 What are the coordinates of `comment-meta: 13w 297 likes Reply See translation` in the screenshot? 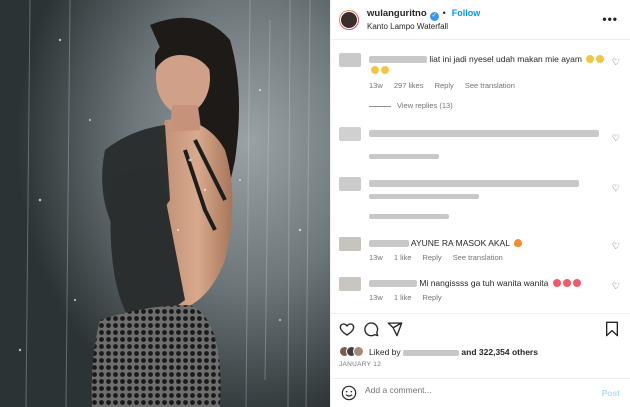 It's located at (446, 85).